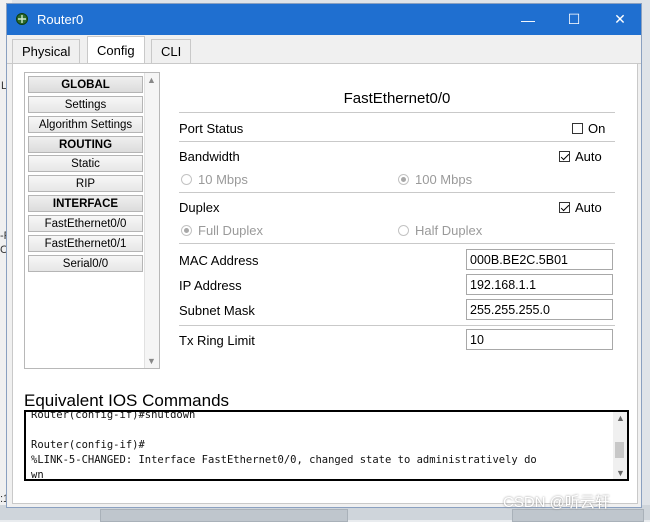 Image resolution: width=650 pixels, height=522 pixels. What do you see at coordinates (224, 515) in the screenshot?
I see `background-scrollbar` at bounding box center [224, 515].